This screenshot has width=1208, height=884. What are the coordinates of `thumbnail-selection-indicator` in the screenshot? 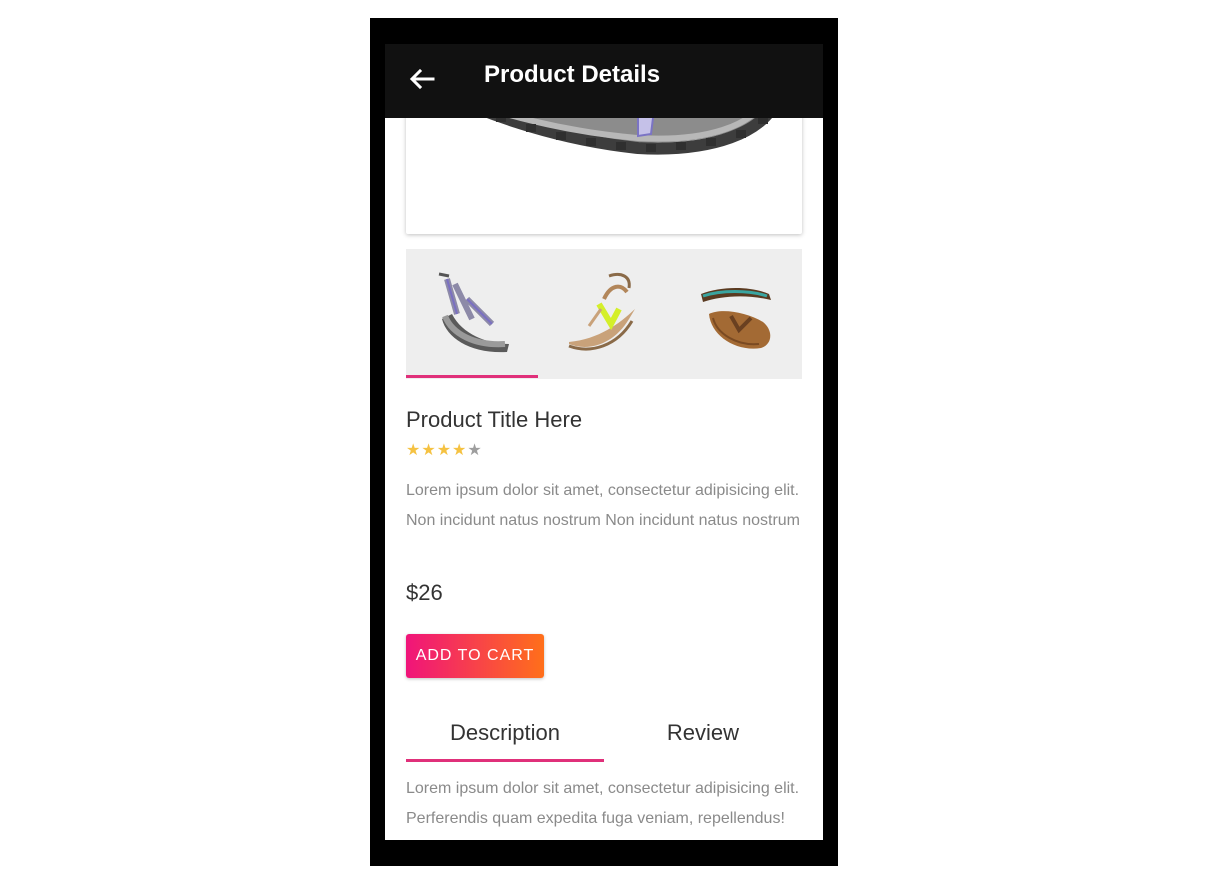 It's located at (472, 376).